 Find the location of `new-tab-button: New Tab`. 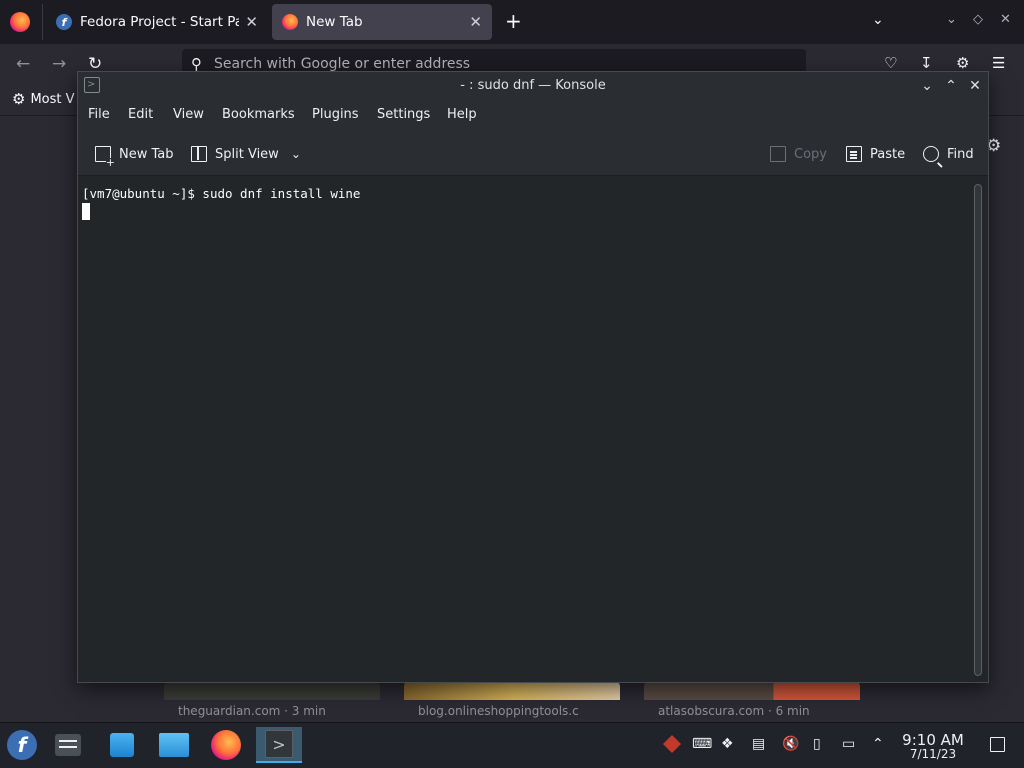

new-tab-button: New Tab is located at coordinates (134, 155).